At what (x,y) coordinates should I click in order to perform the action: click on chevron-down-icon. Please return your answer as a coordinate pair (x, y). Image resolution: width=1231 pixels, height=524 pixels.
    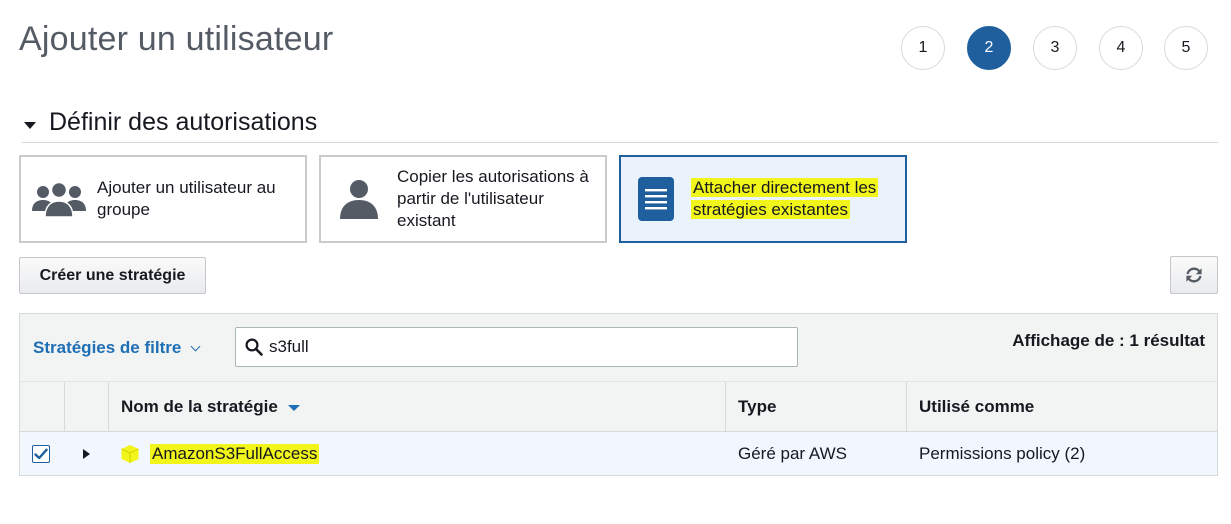
    Looking at the image, I should click on (195, 346).